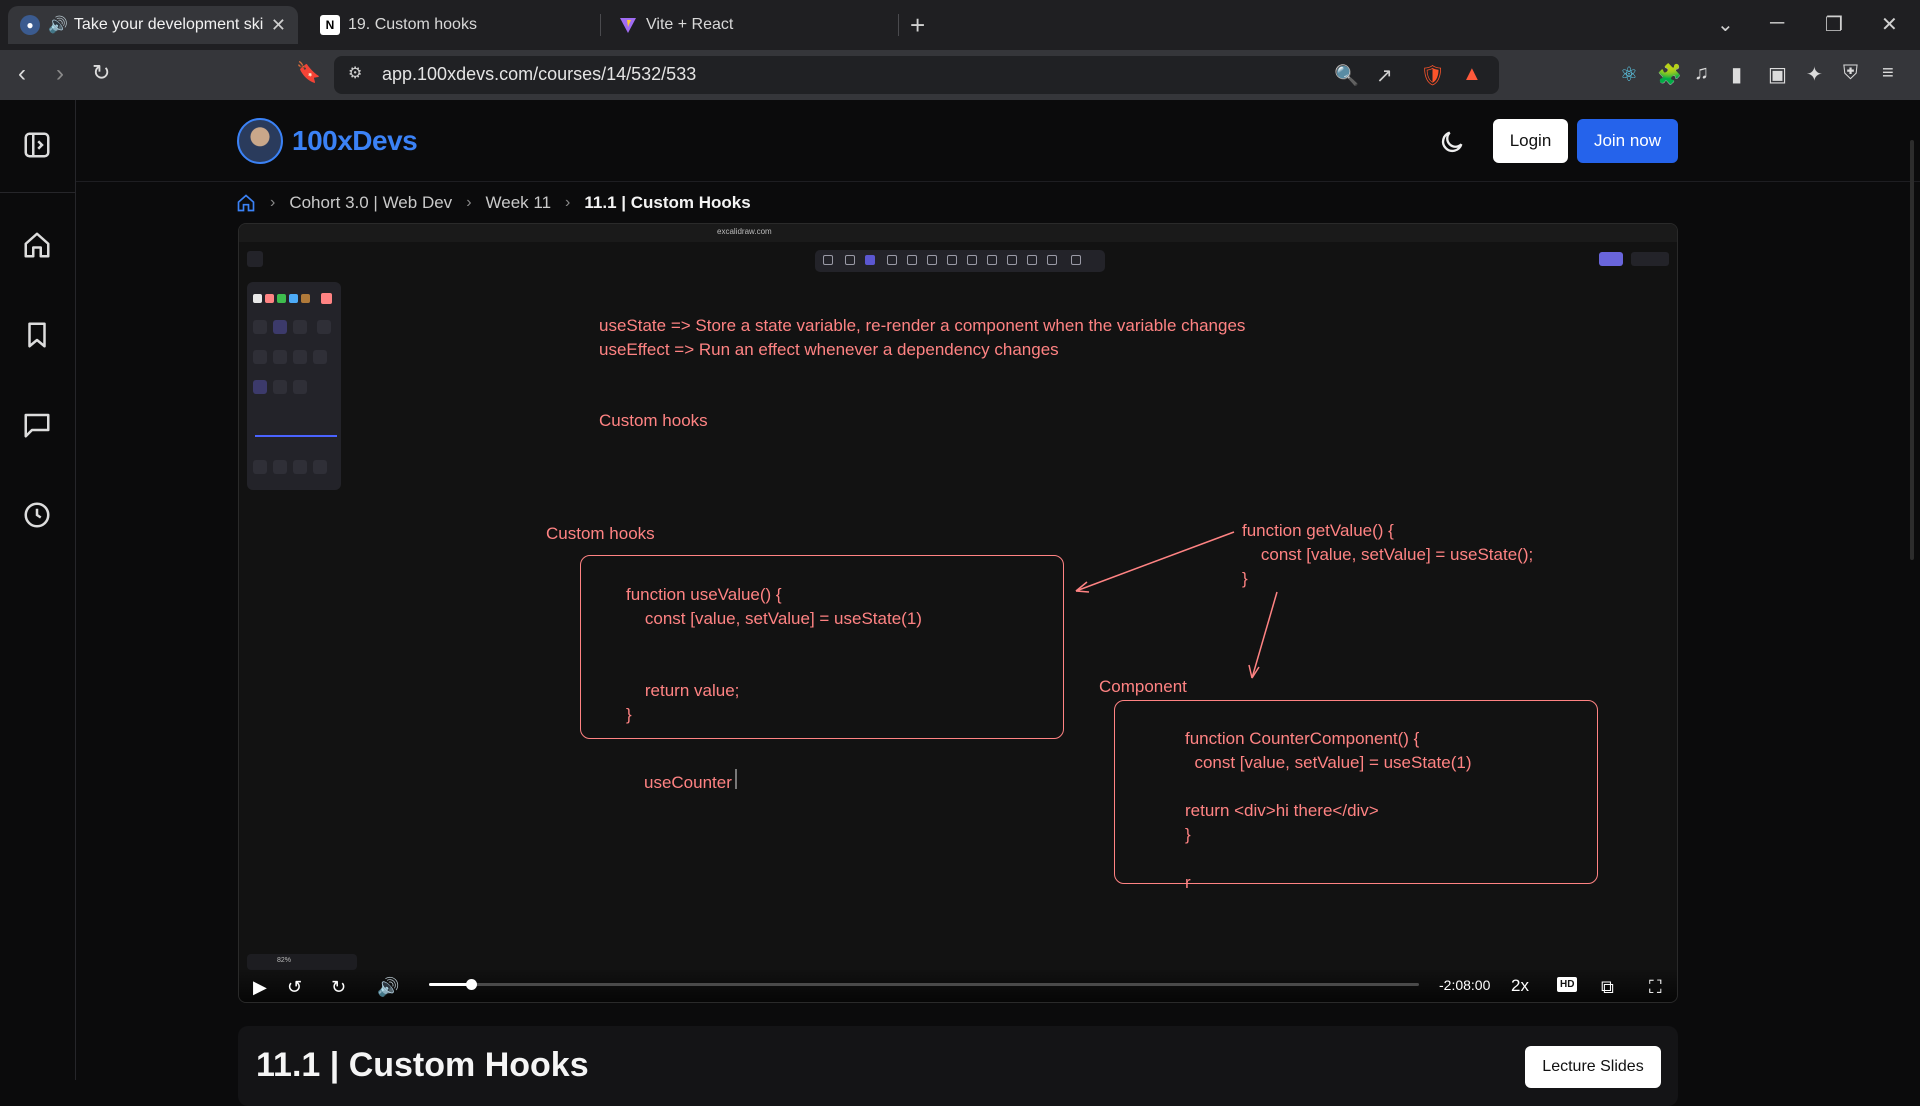 The image size is (1920, 1106). I want to click on sidebar-toggle-icon: ▮, so click(1736, 74).